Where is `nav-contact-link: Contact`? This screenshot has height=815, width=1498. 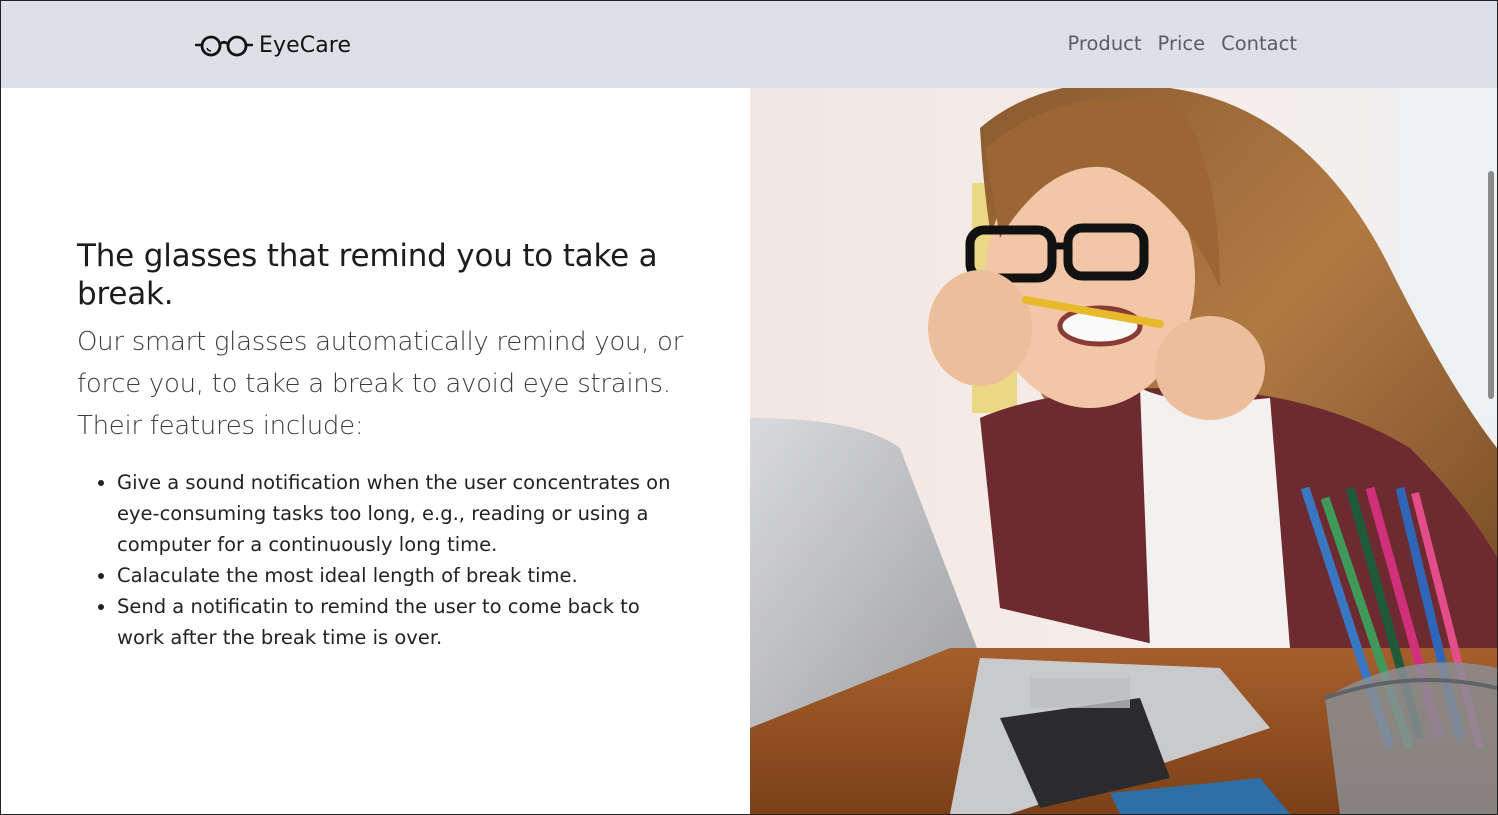
nav-contact-link: Contact is located at coordinates (1259, 43).